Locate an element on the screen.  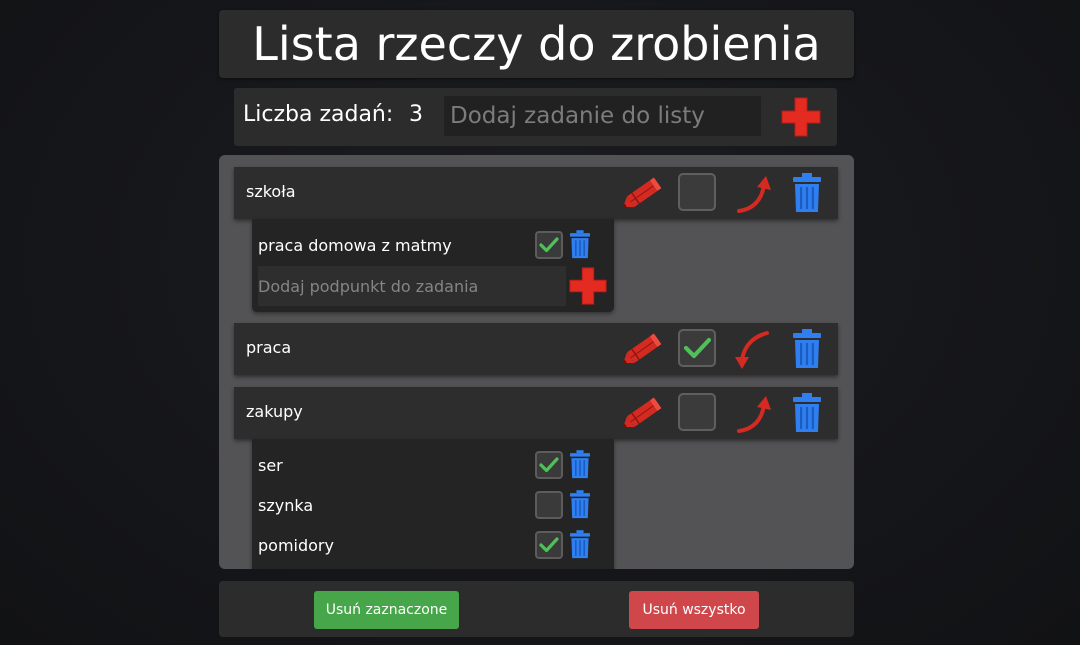
new-task-input is located at coordinates (602, 116).